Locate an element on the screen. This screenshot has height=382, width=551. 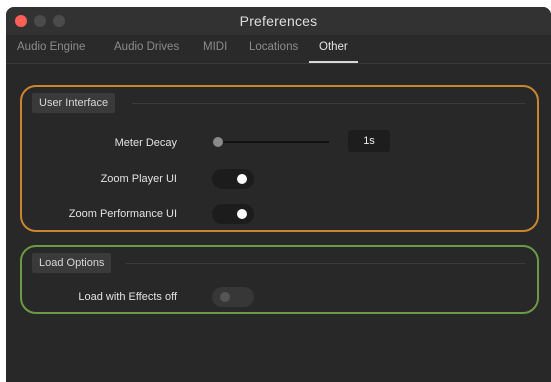
tab-audio-engine: Audio Engine is located at coordinates (51, 51).